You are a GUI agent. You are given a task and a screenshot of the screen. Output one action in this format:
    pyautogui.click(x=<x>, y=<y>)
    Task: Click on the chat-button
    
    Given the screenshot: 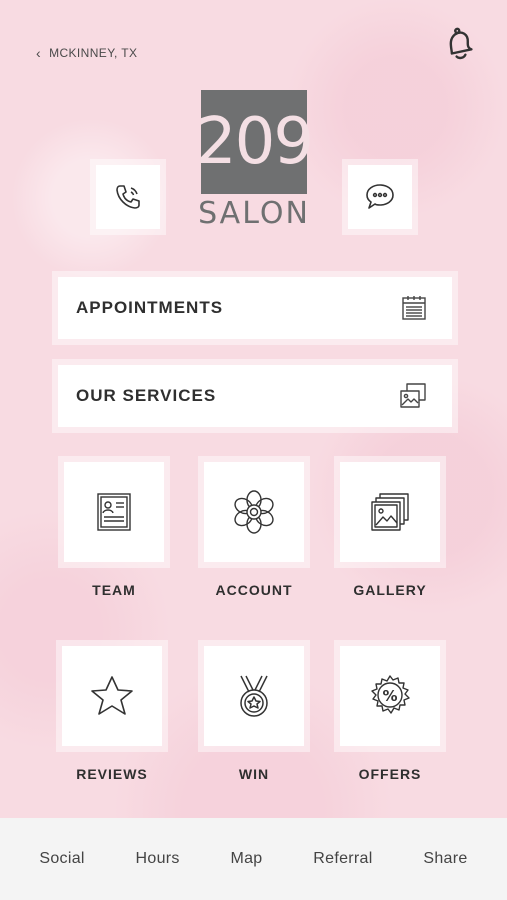 What is the action you would take?
    pyautogui.click(x=380, y=197)
    